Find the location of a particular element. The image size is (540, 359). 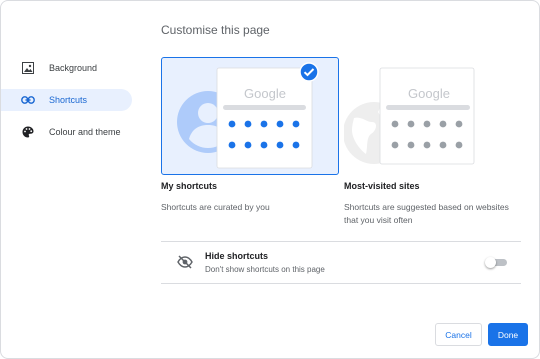

toggle-knob is located at coordinates (490, 262).